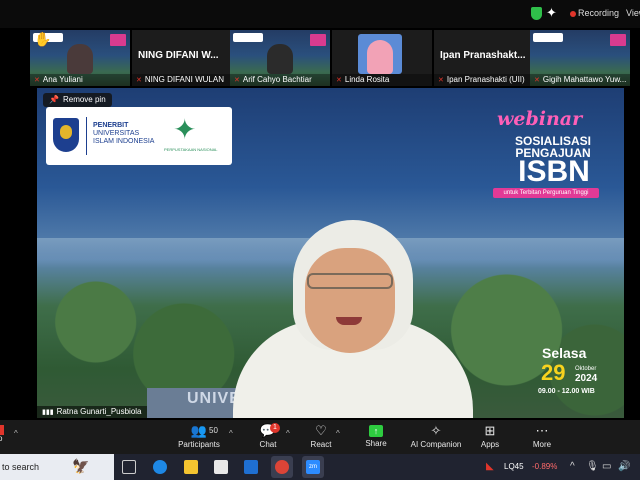  What do you see at coordinates (92, 412) in the screenshot?
I see `speaker-name-label: ▮▮▮ Ratna Gunarti_Pusbiola` at bounding box center [92, 412].